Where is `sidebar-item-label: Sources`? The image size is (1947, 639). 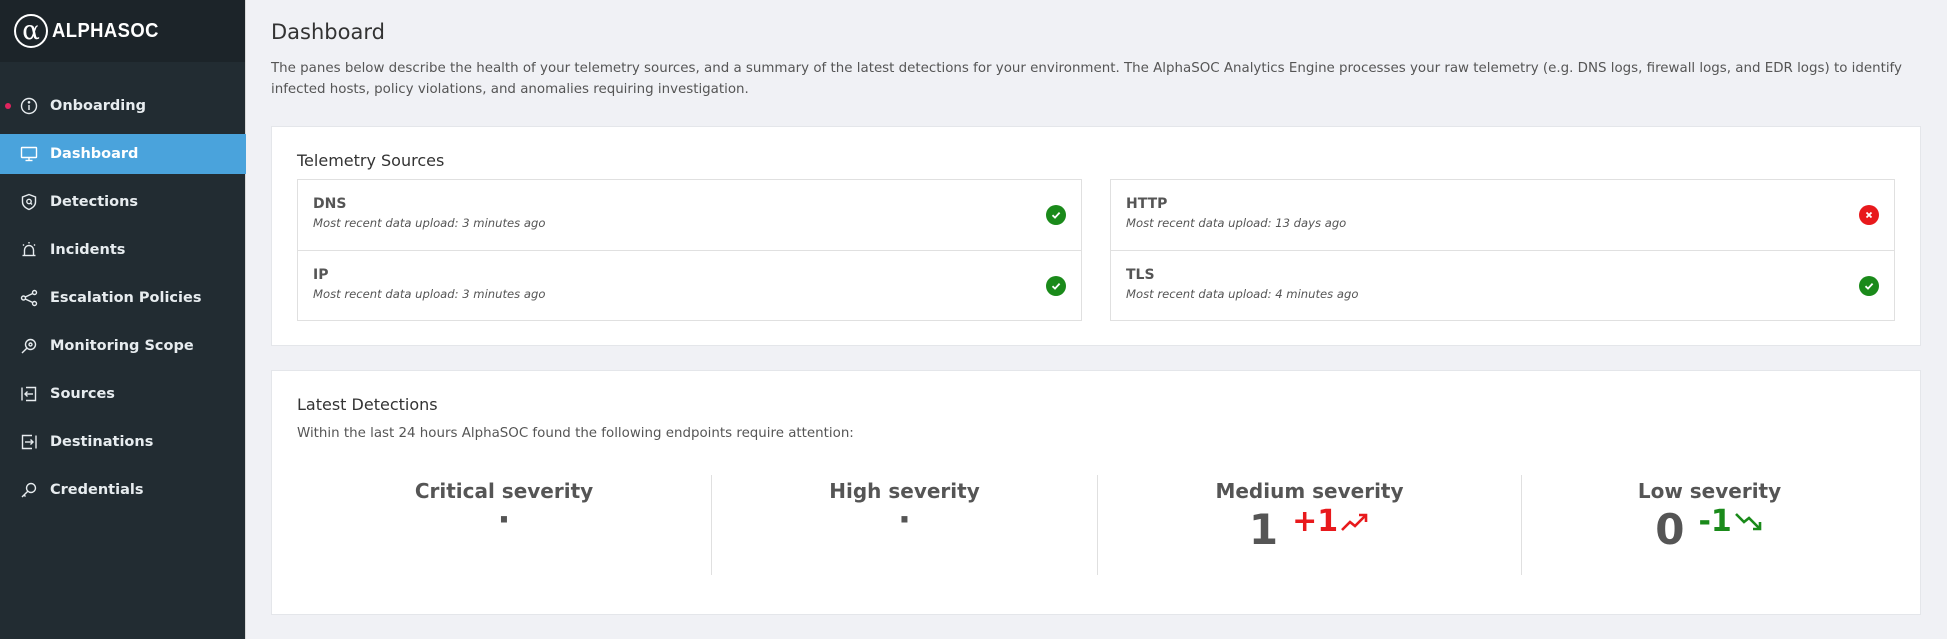 sidebar-item-label: Sources is located at coordinates (82, 394).